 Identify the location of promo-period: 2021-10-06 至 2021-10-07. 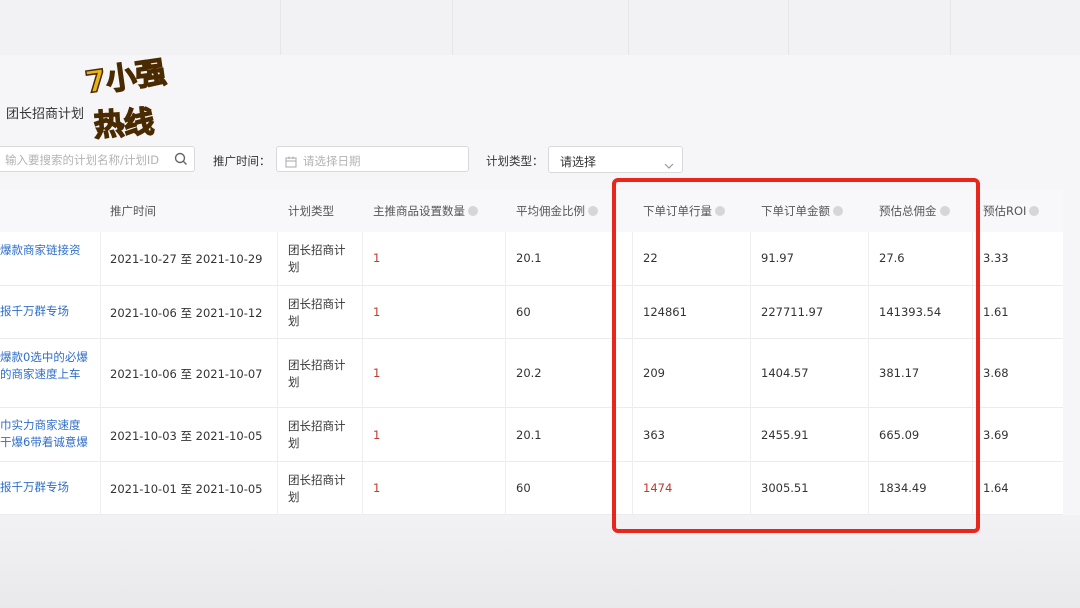
(186, 374).